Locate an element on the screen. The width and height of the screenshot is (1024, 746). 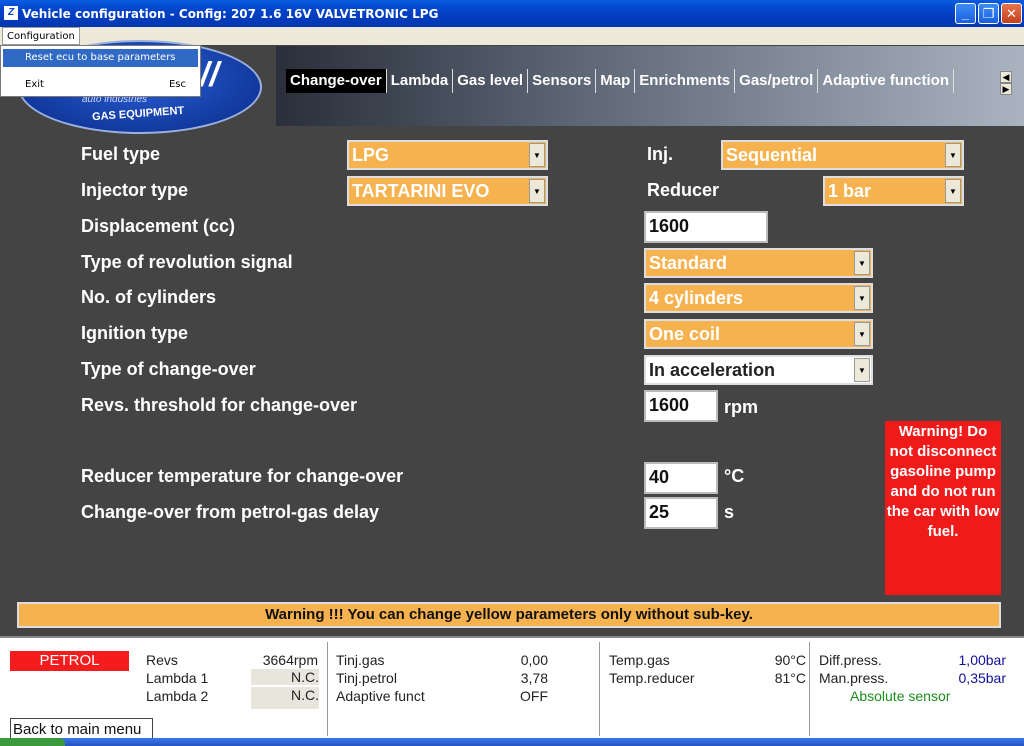
minimize-button: _ is located at coordinates (965, 13).